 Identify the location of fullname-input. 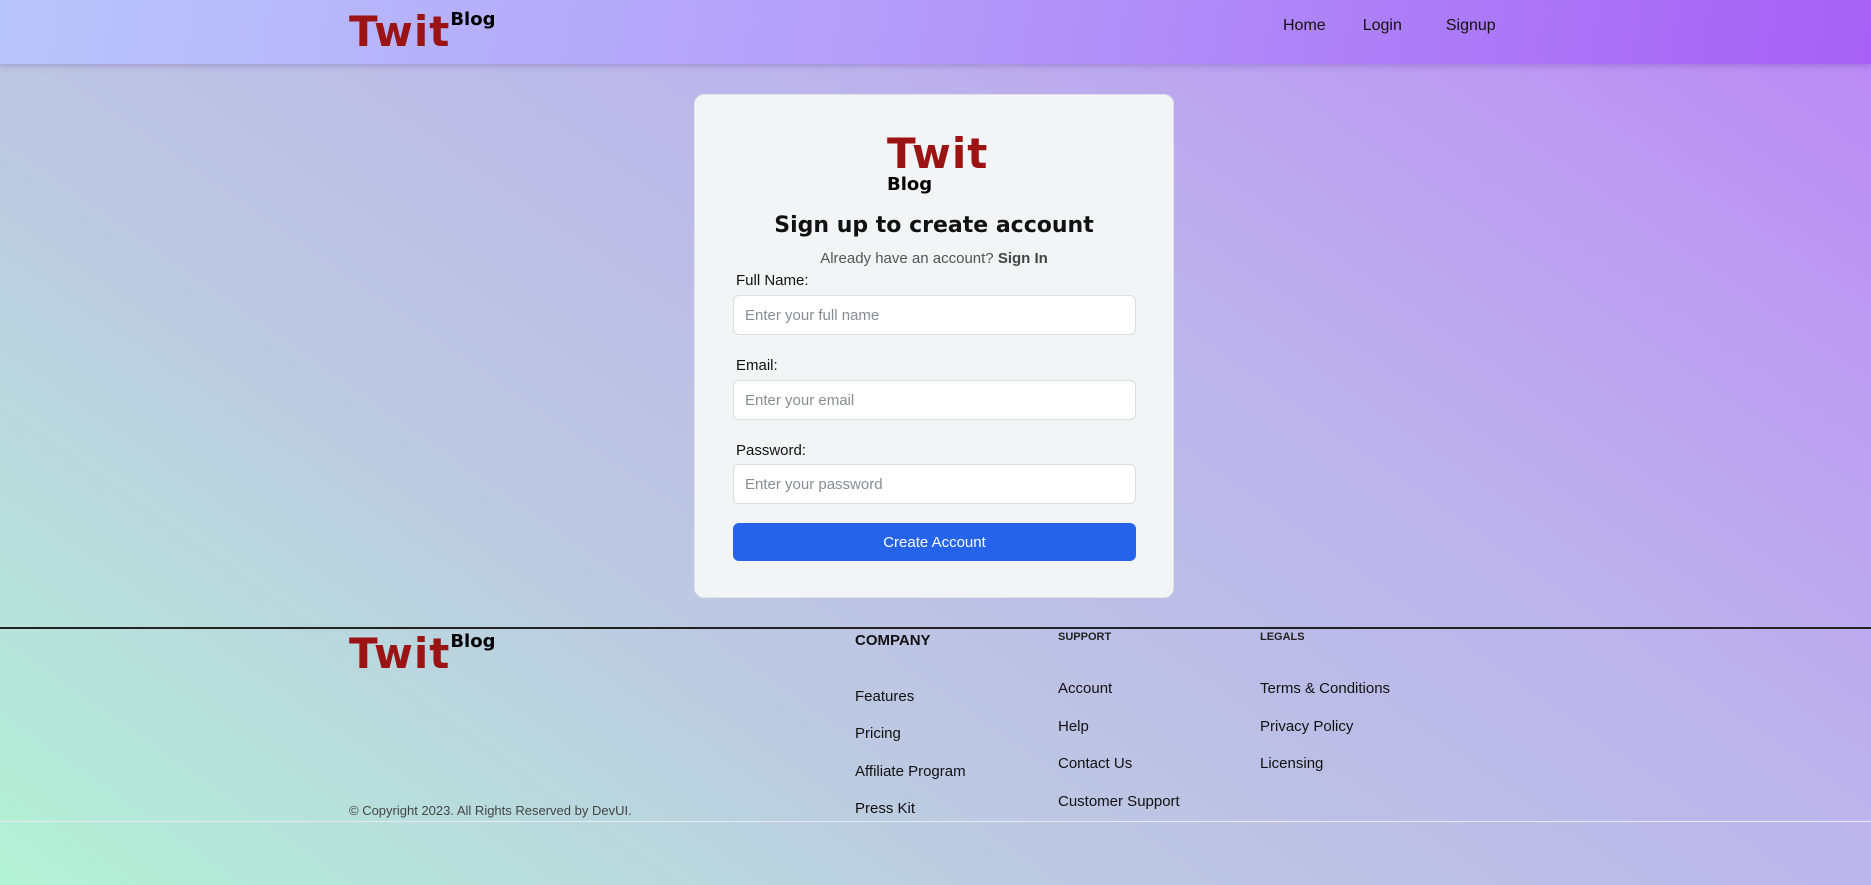
(934, 315).